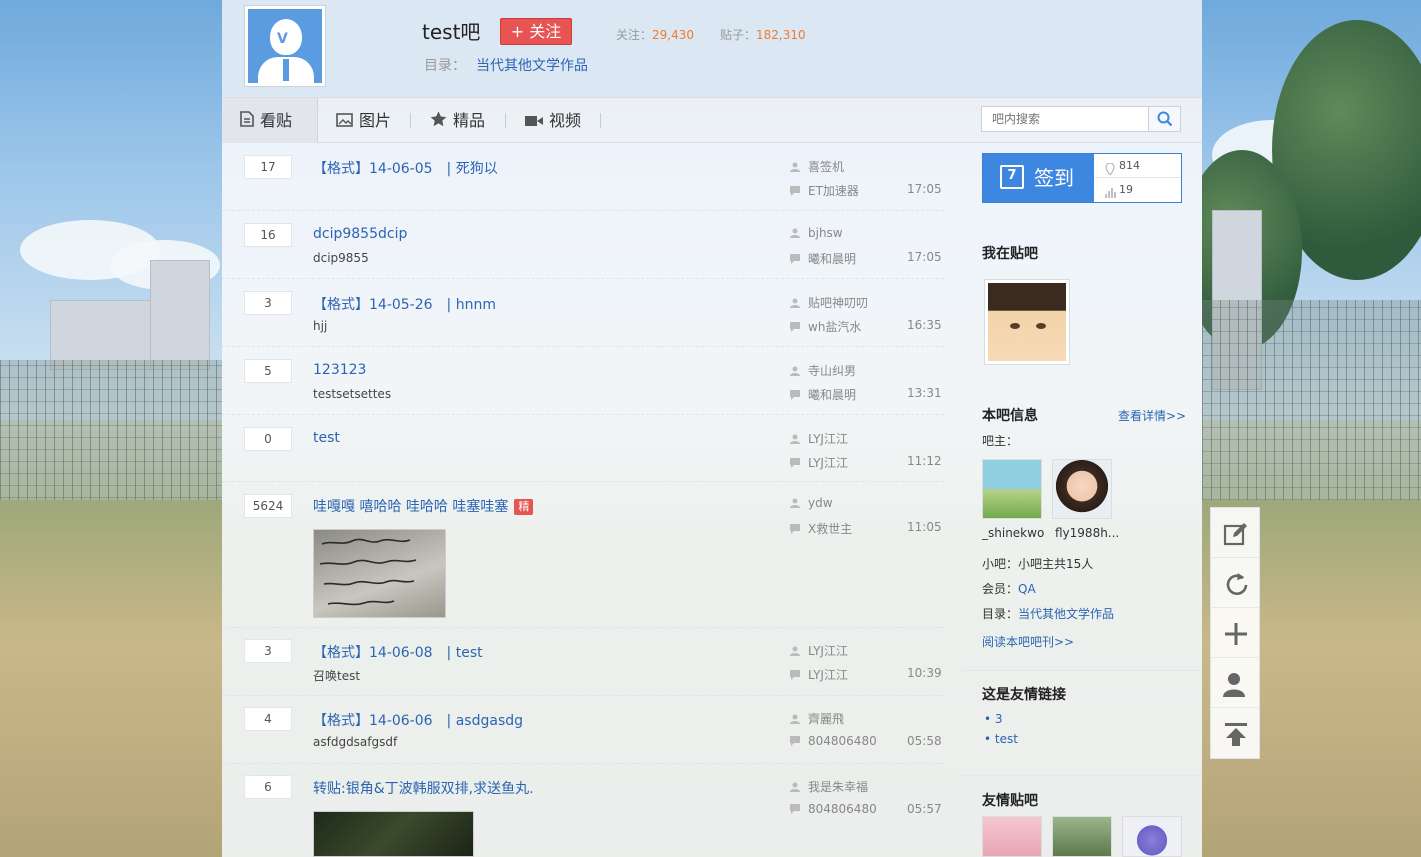 Image resolution: width=1421 pixels, height=857 pixels. I want to click on thread-title: dcip9855dcip, so click(360, 234).